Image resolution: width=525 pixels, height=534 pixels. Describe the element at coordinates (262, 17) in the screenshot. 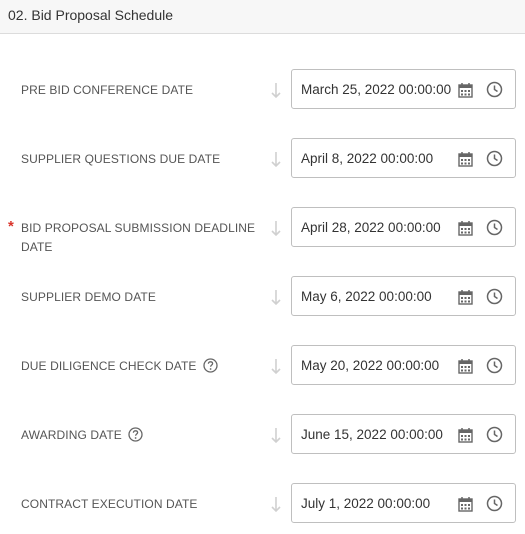

I see `section-header: 02. Bid Proposal Schedule` at that location.